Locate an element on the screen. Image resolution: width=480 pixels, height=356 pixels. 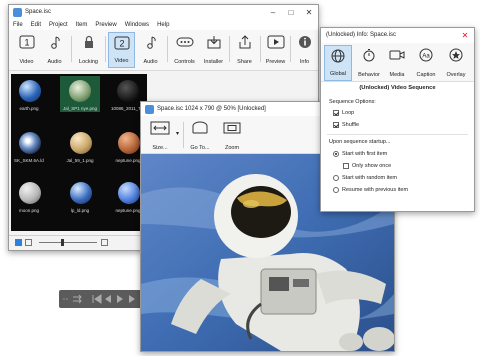
tab-global: Global is located at coordinates (338, 63).